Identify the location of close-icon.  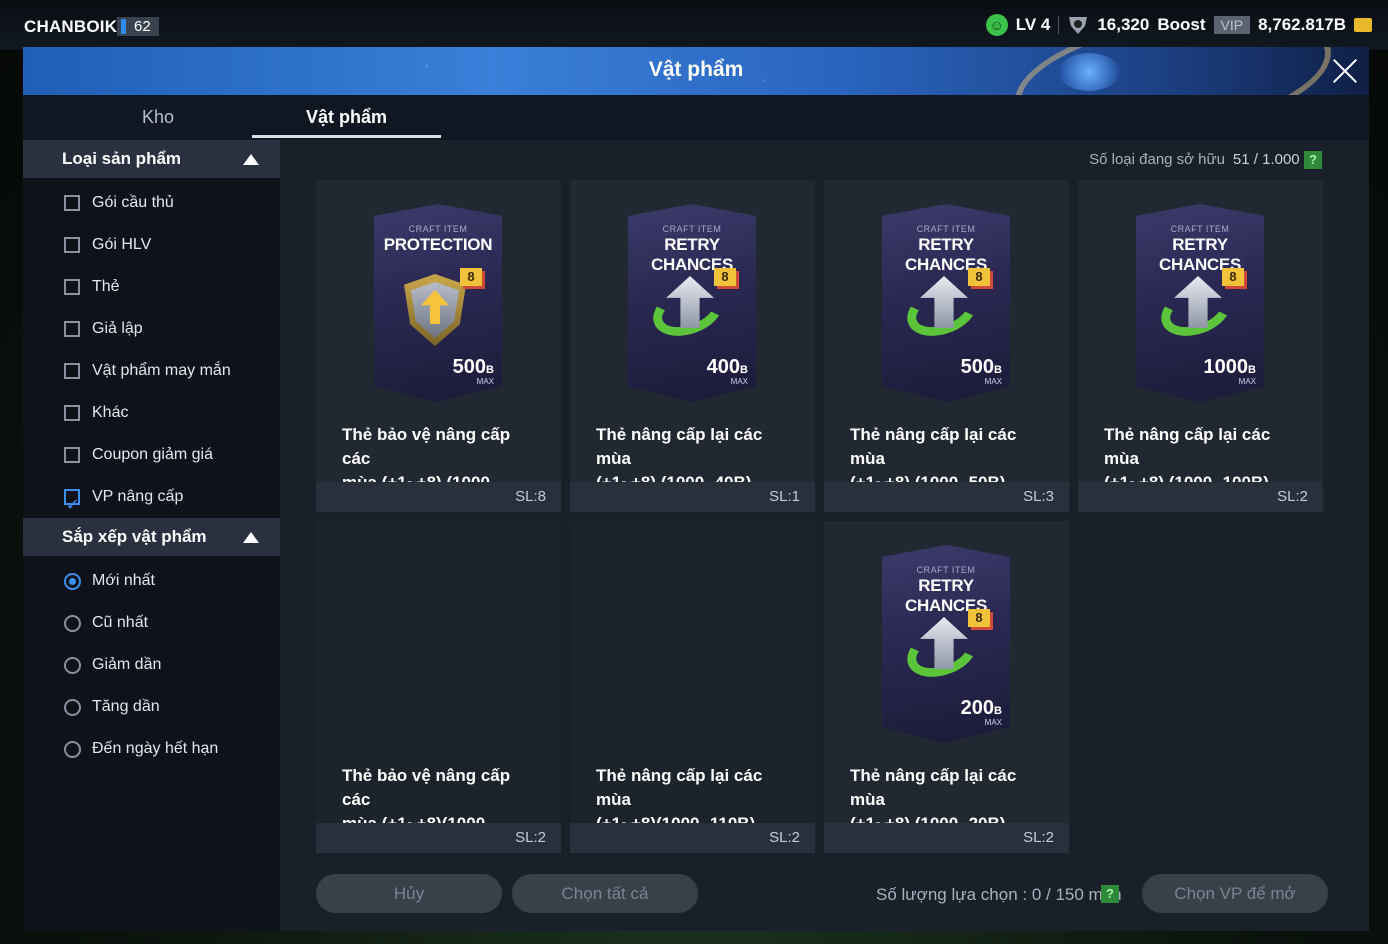
(1345, 71).